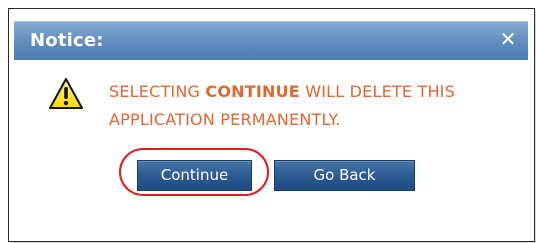 The width and height of the screenshot is (536, 243). Describe the element at coordinates (508, 39) in the screenshot. I see `close-icon: ✕` at that location.